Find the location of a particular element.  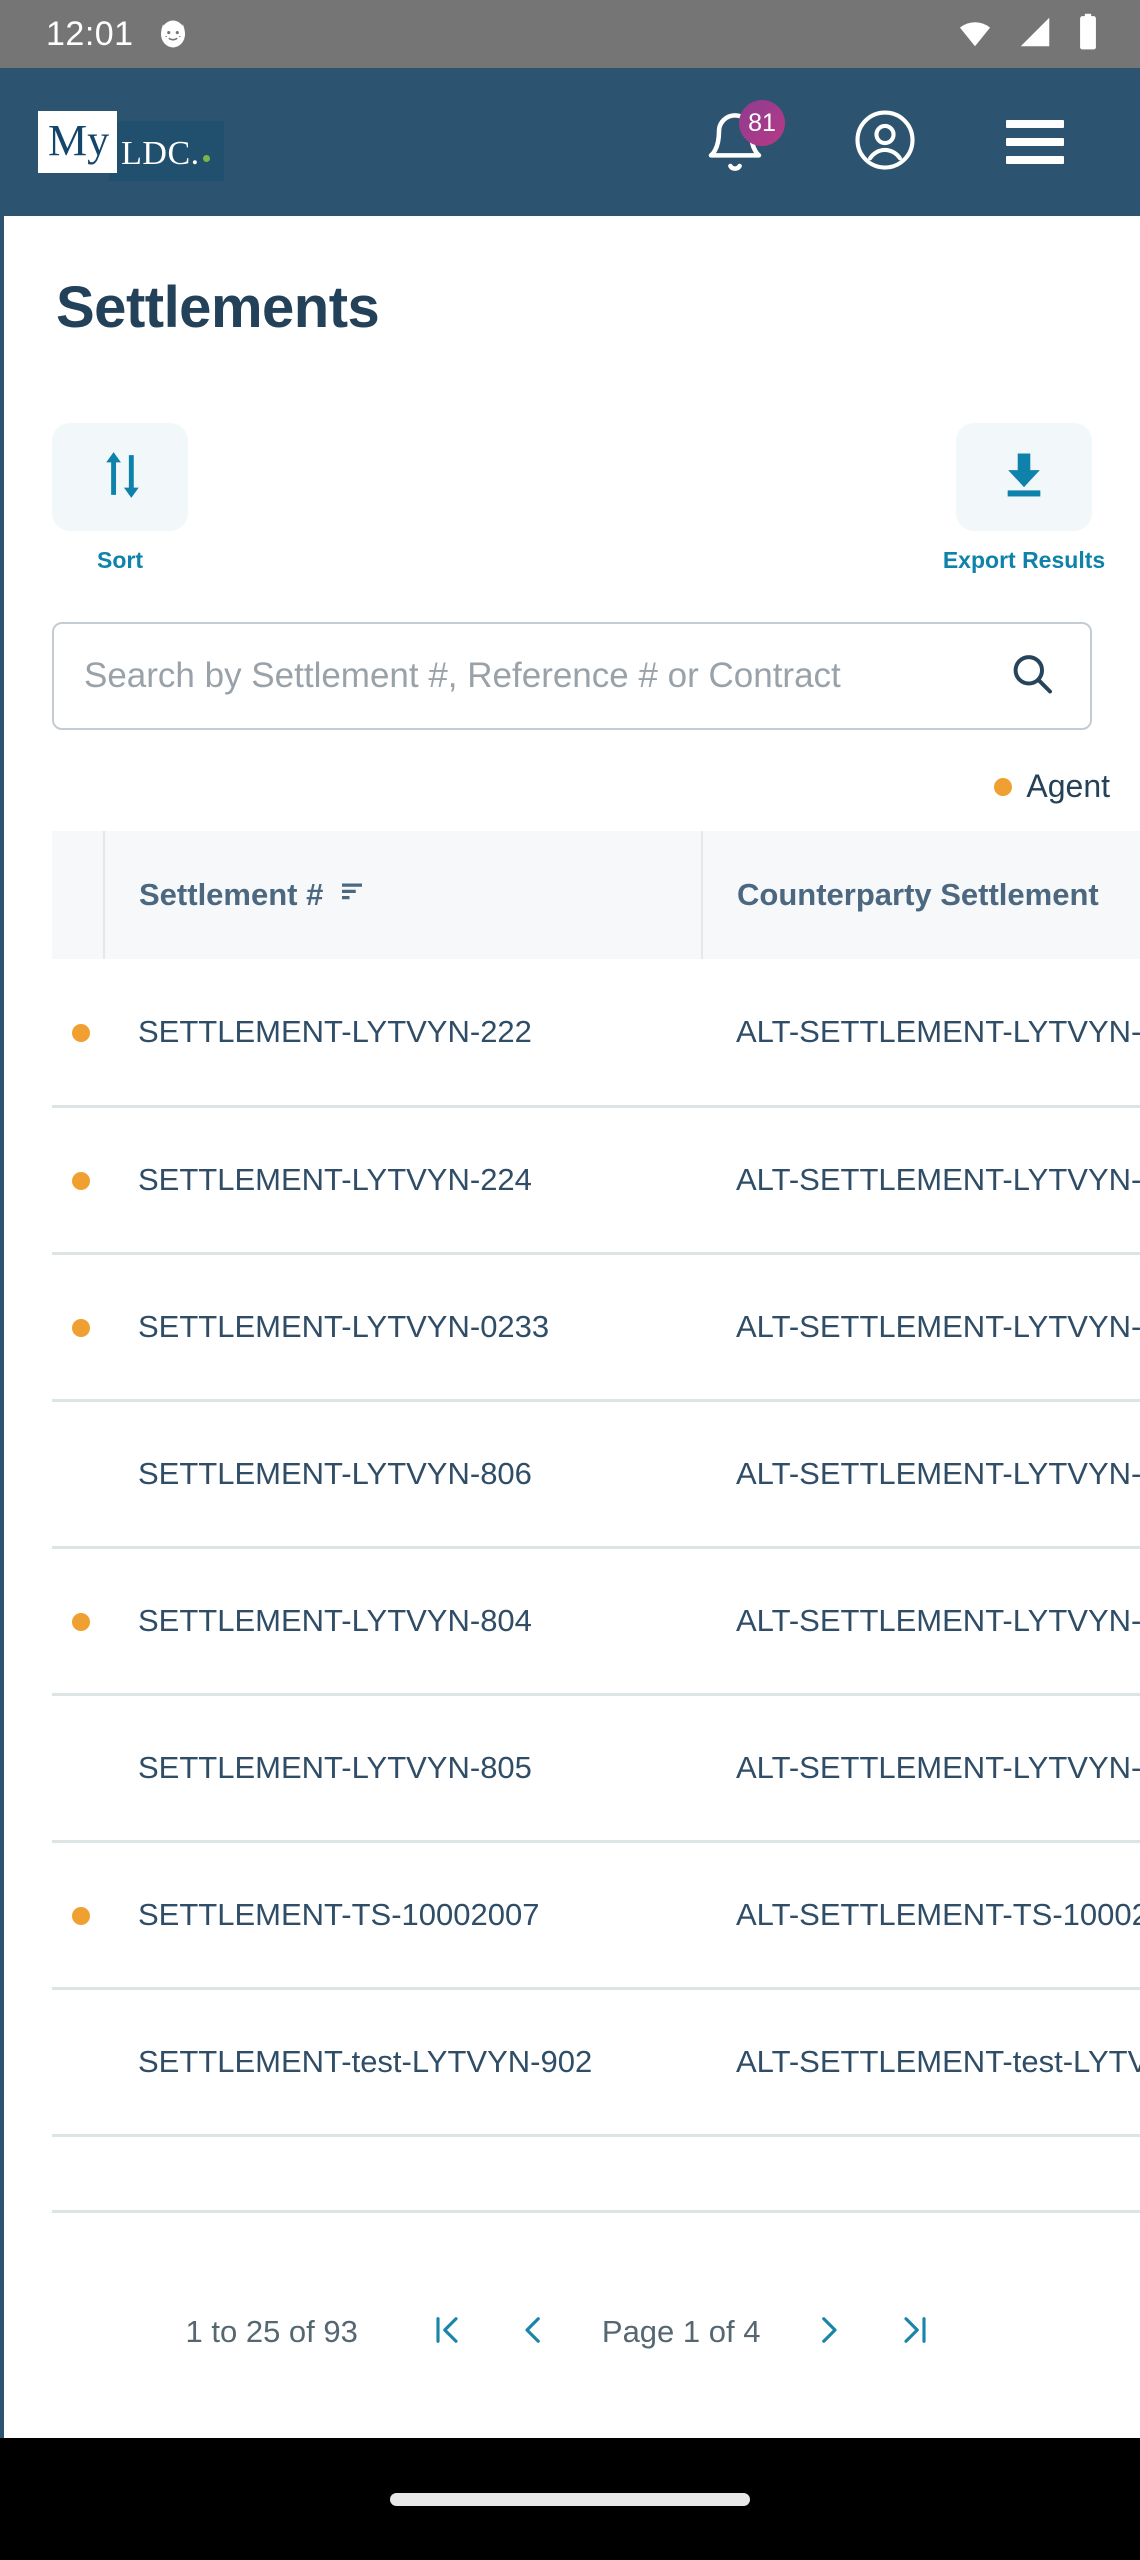

sort-button: Sort is located at coordinates (120, 498).